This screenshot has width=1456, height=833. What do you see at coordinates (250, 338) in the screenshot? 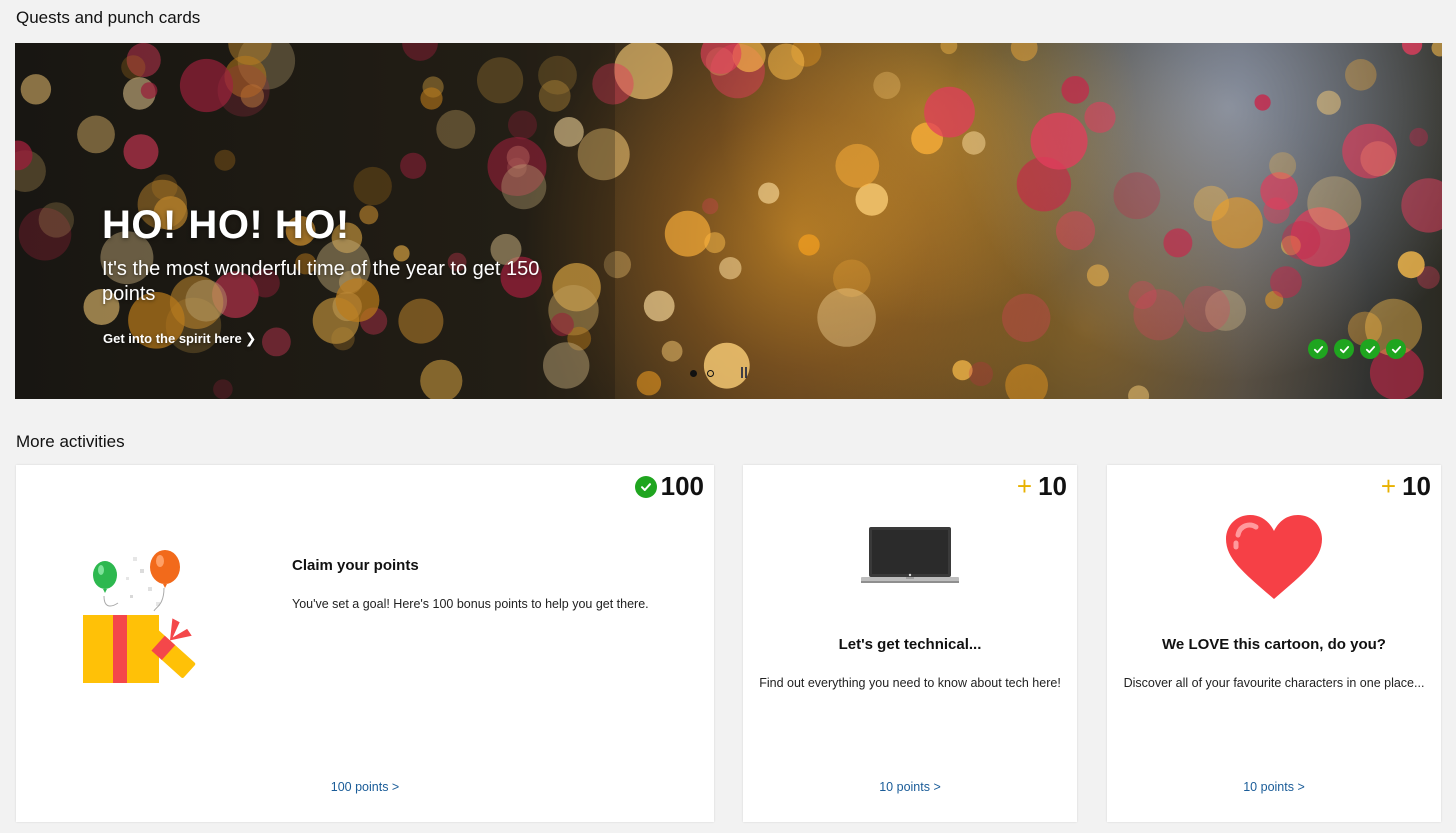
I see `chevron-right-icon: ❯` at bounding box center [250, 338].